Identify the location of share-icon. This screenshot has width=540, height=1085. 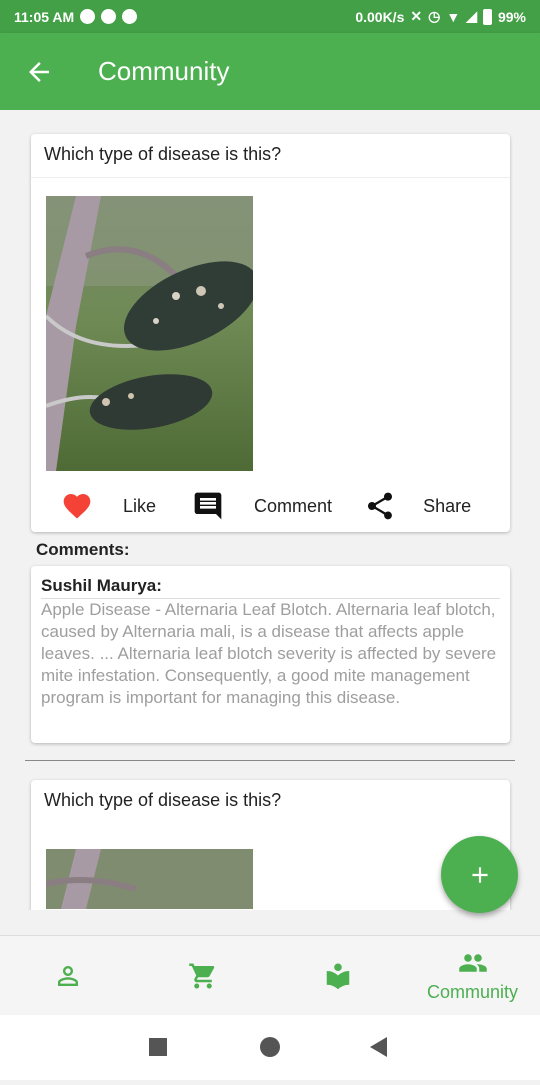
(380, 506).